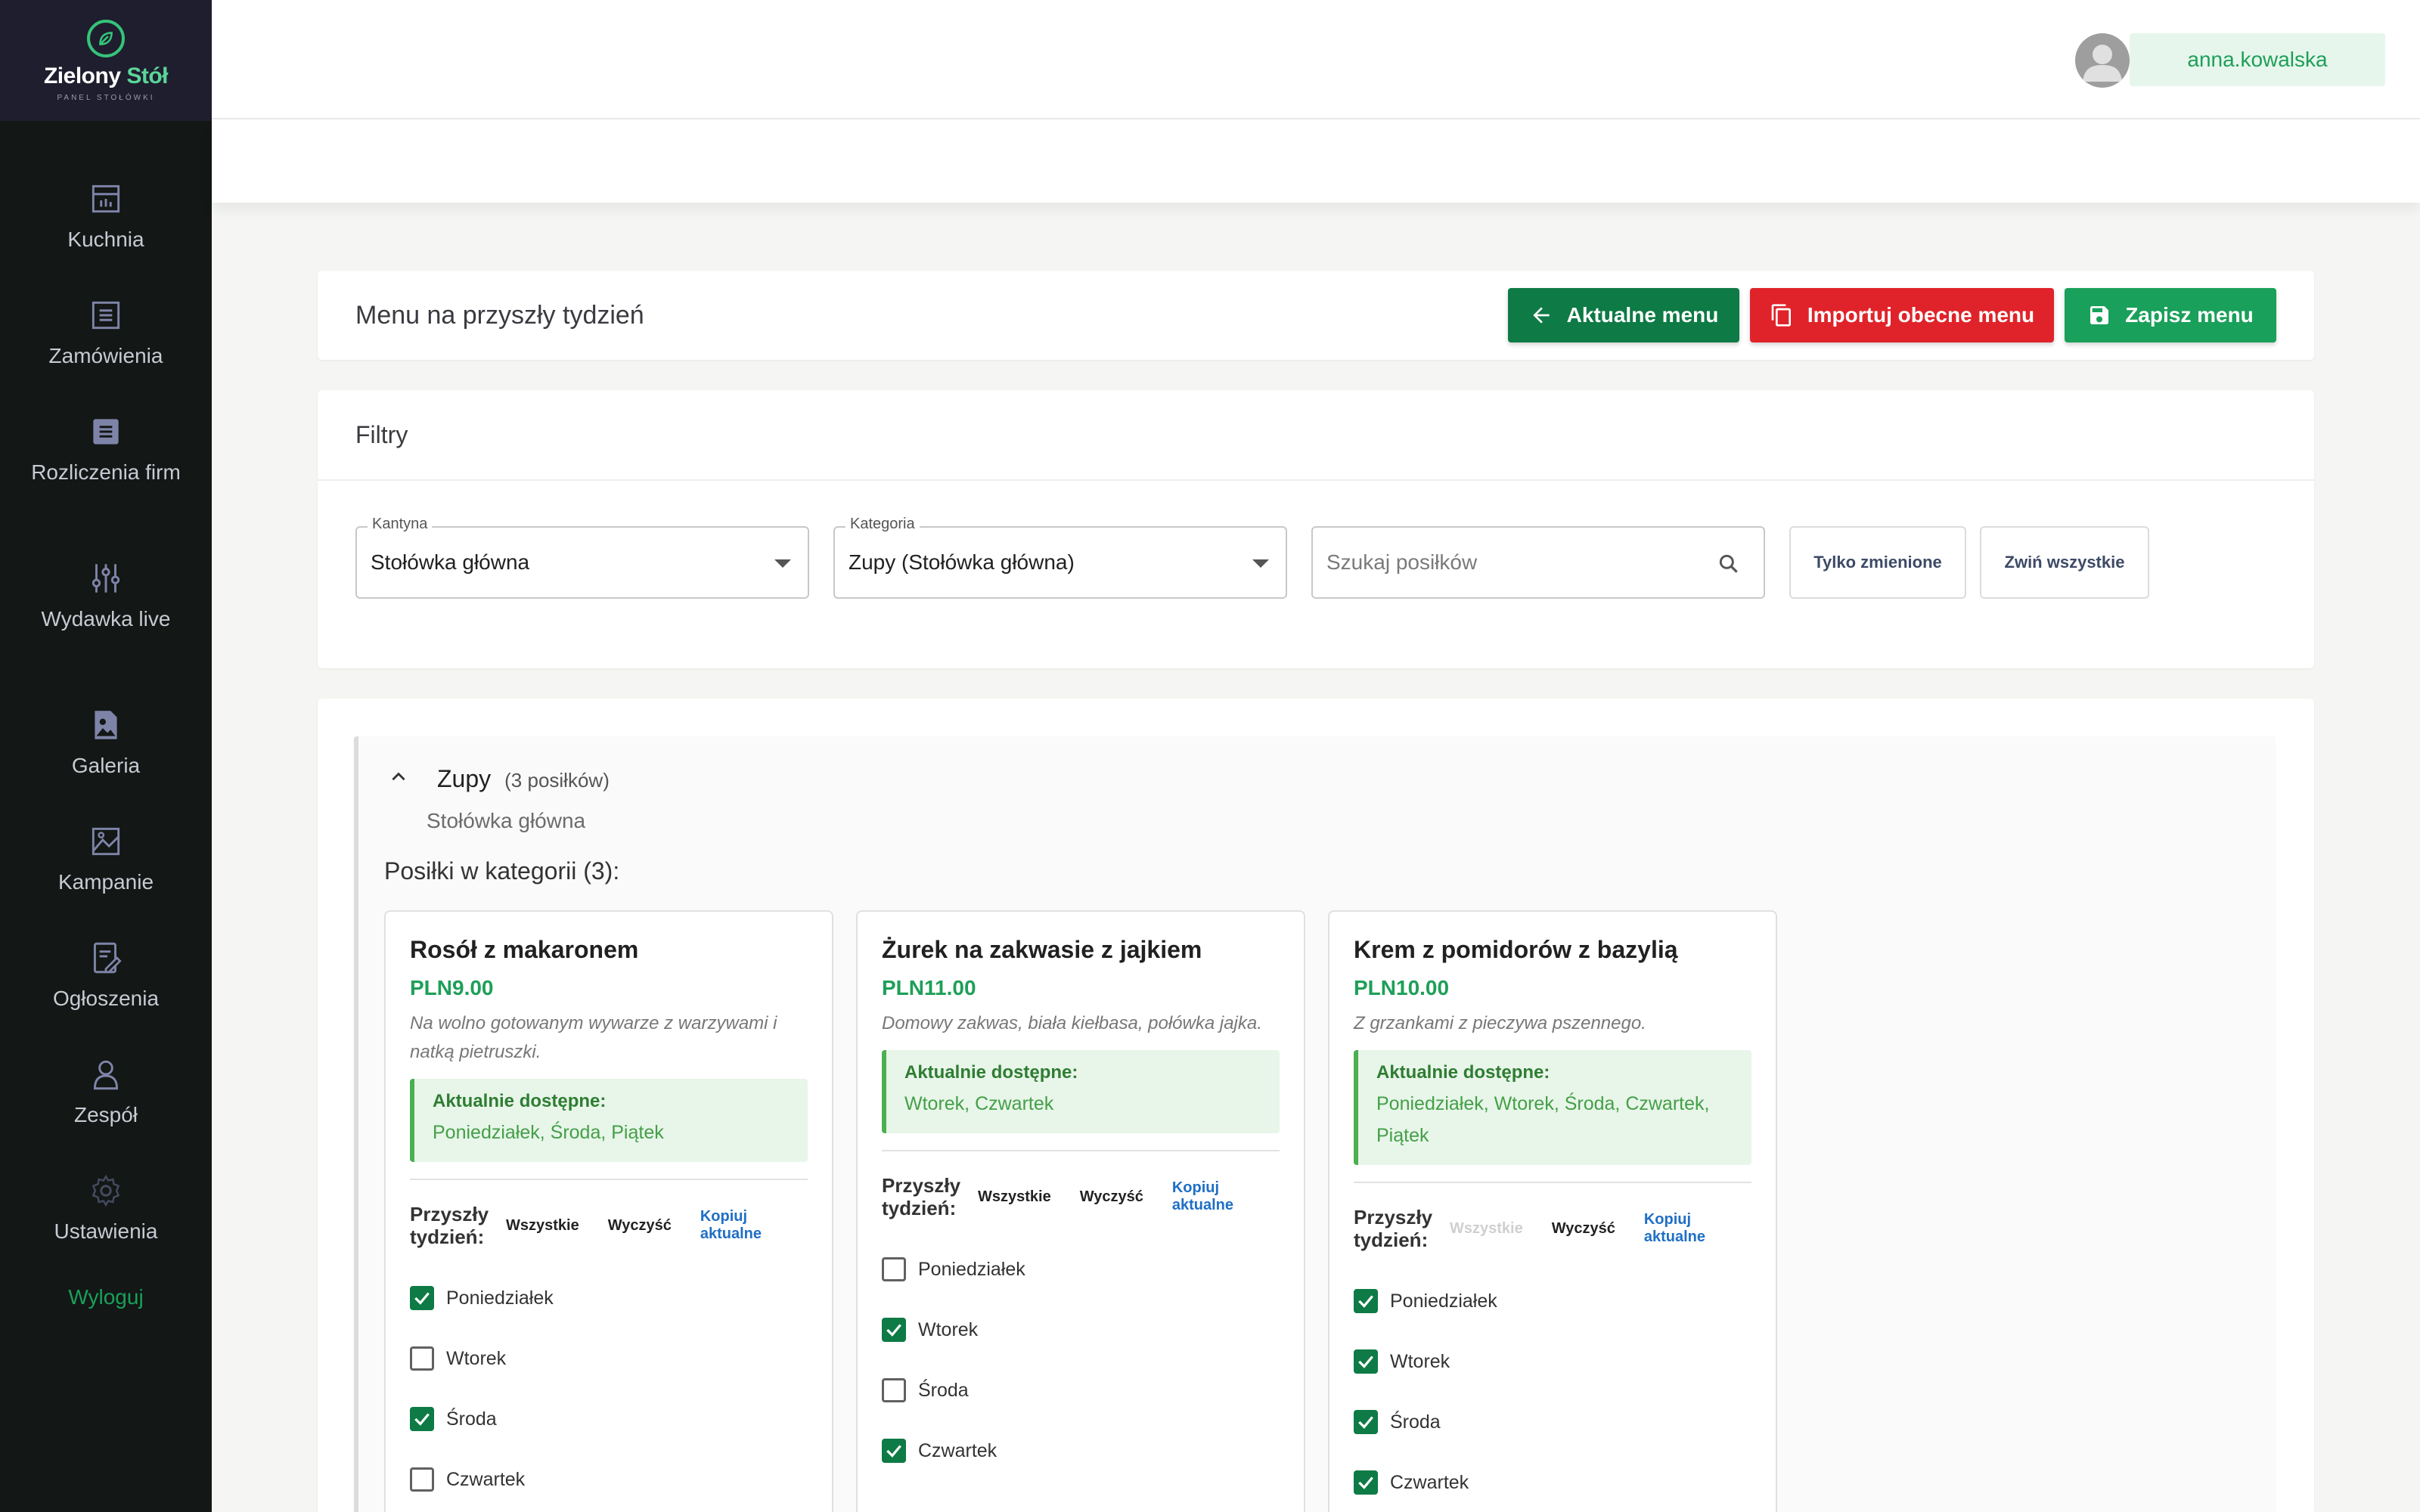  Describe the element at coordinates (2102, 60) in the screenshot. I see `avatar` at that location.